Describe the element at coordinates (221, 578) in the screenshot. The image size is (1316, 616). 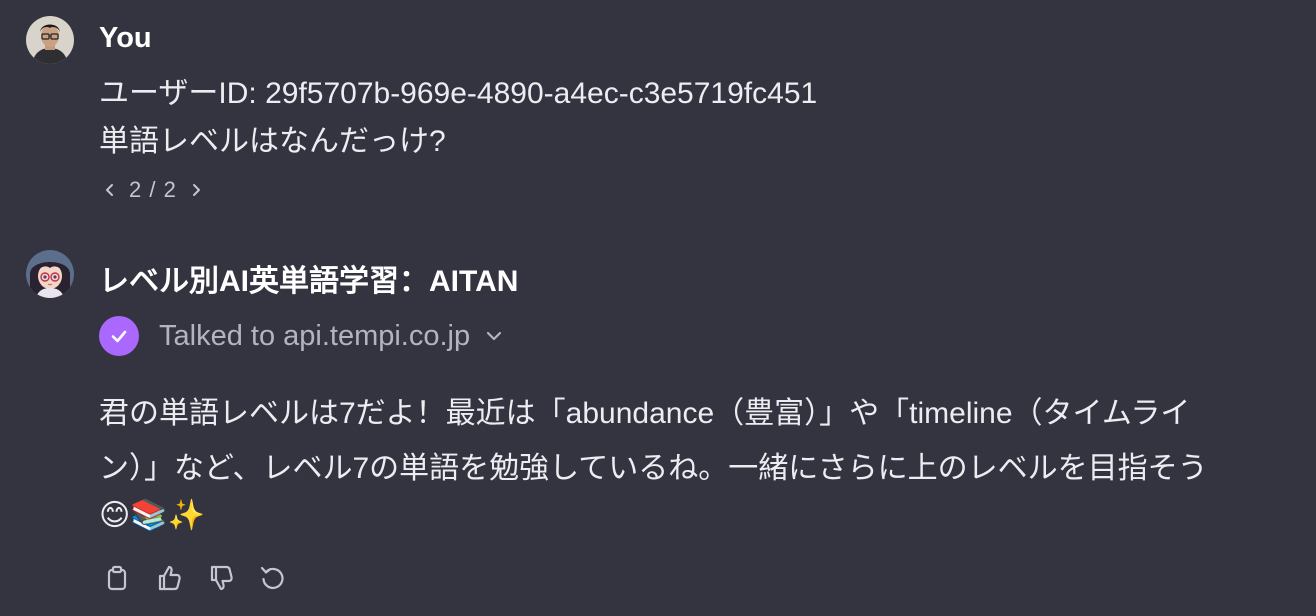
I see `thumbs-down-icon` at that location.